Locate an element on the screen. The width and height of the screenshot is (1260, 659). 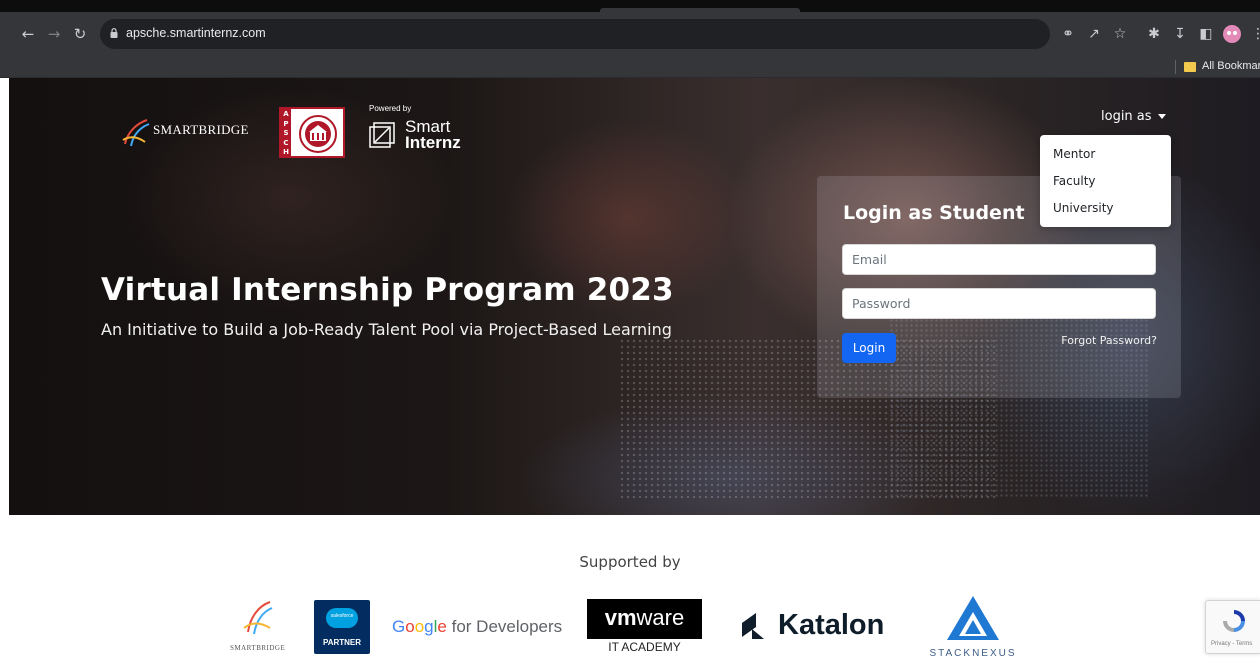
vmware-caption: IT ACADEMY is located at coordinates (644, 647).